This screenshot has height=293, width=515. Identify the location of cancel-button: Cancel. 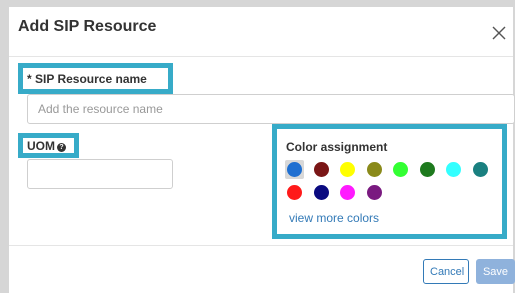
(446, 271).